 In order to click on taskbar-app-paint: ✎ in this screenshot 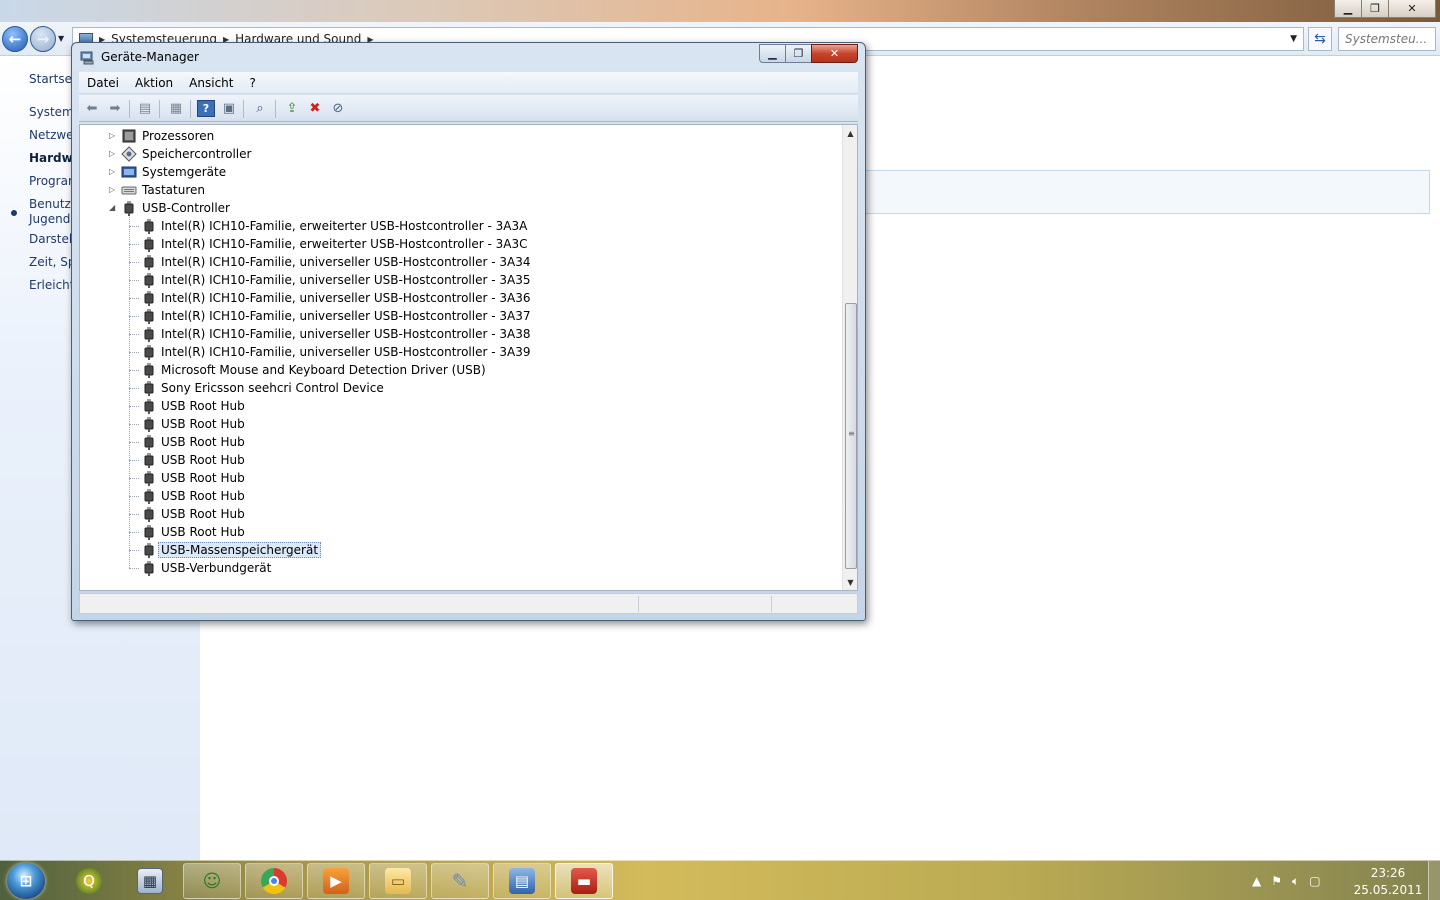, I will do `click(460, 881)`.